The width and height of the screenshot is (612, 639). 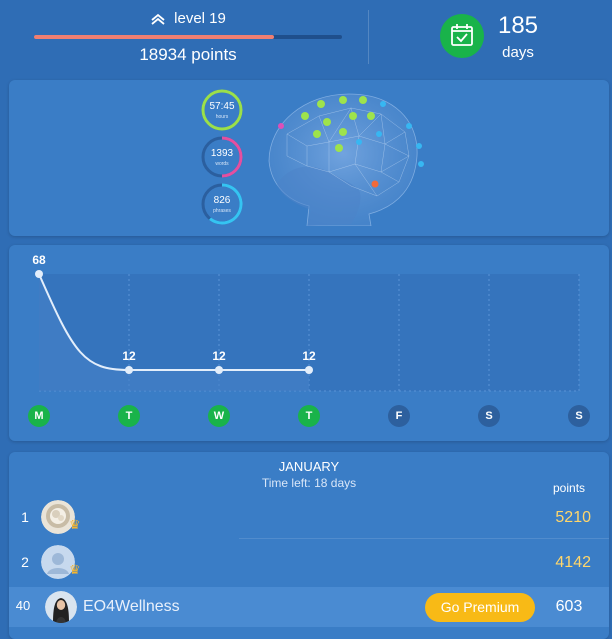 I want to click on level-label: level 19, so click(x=200, y=18).